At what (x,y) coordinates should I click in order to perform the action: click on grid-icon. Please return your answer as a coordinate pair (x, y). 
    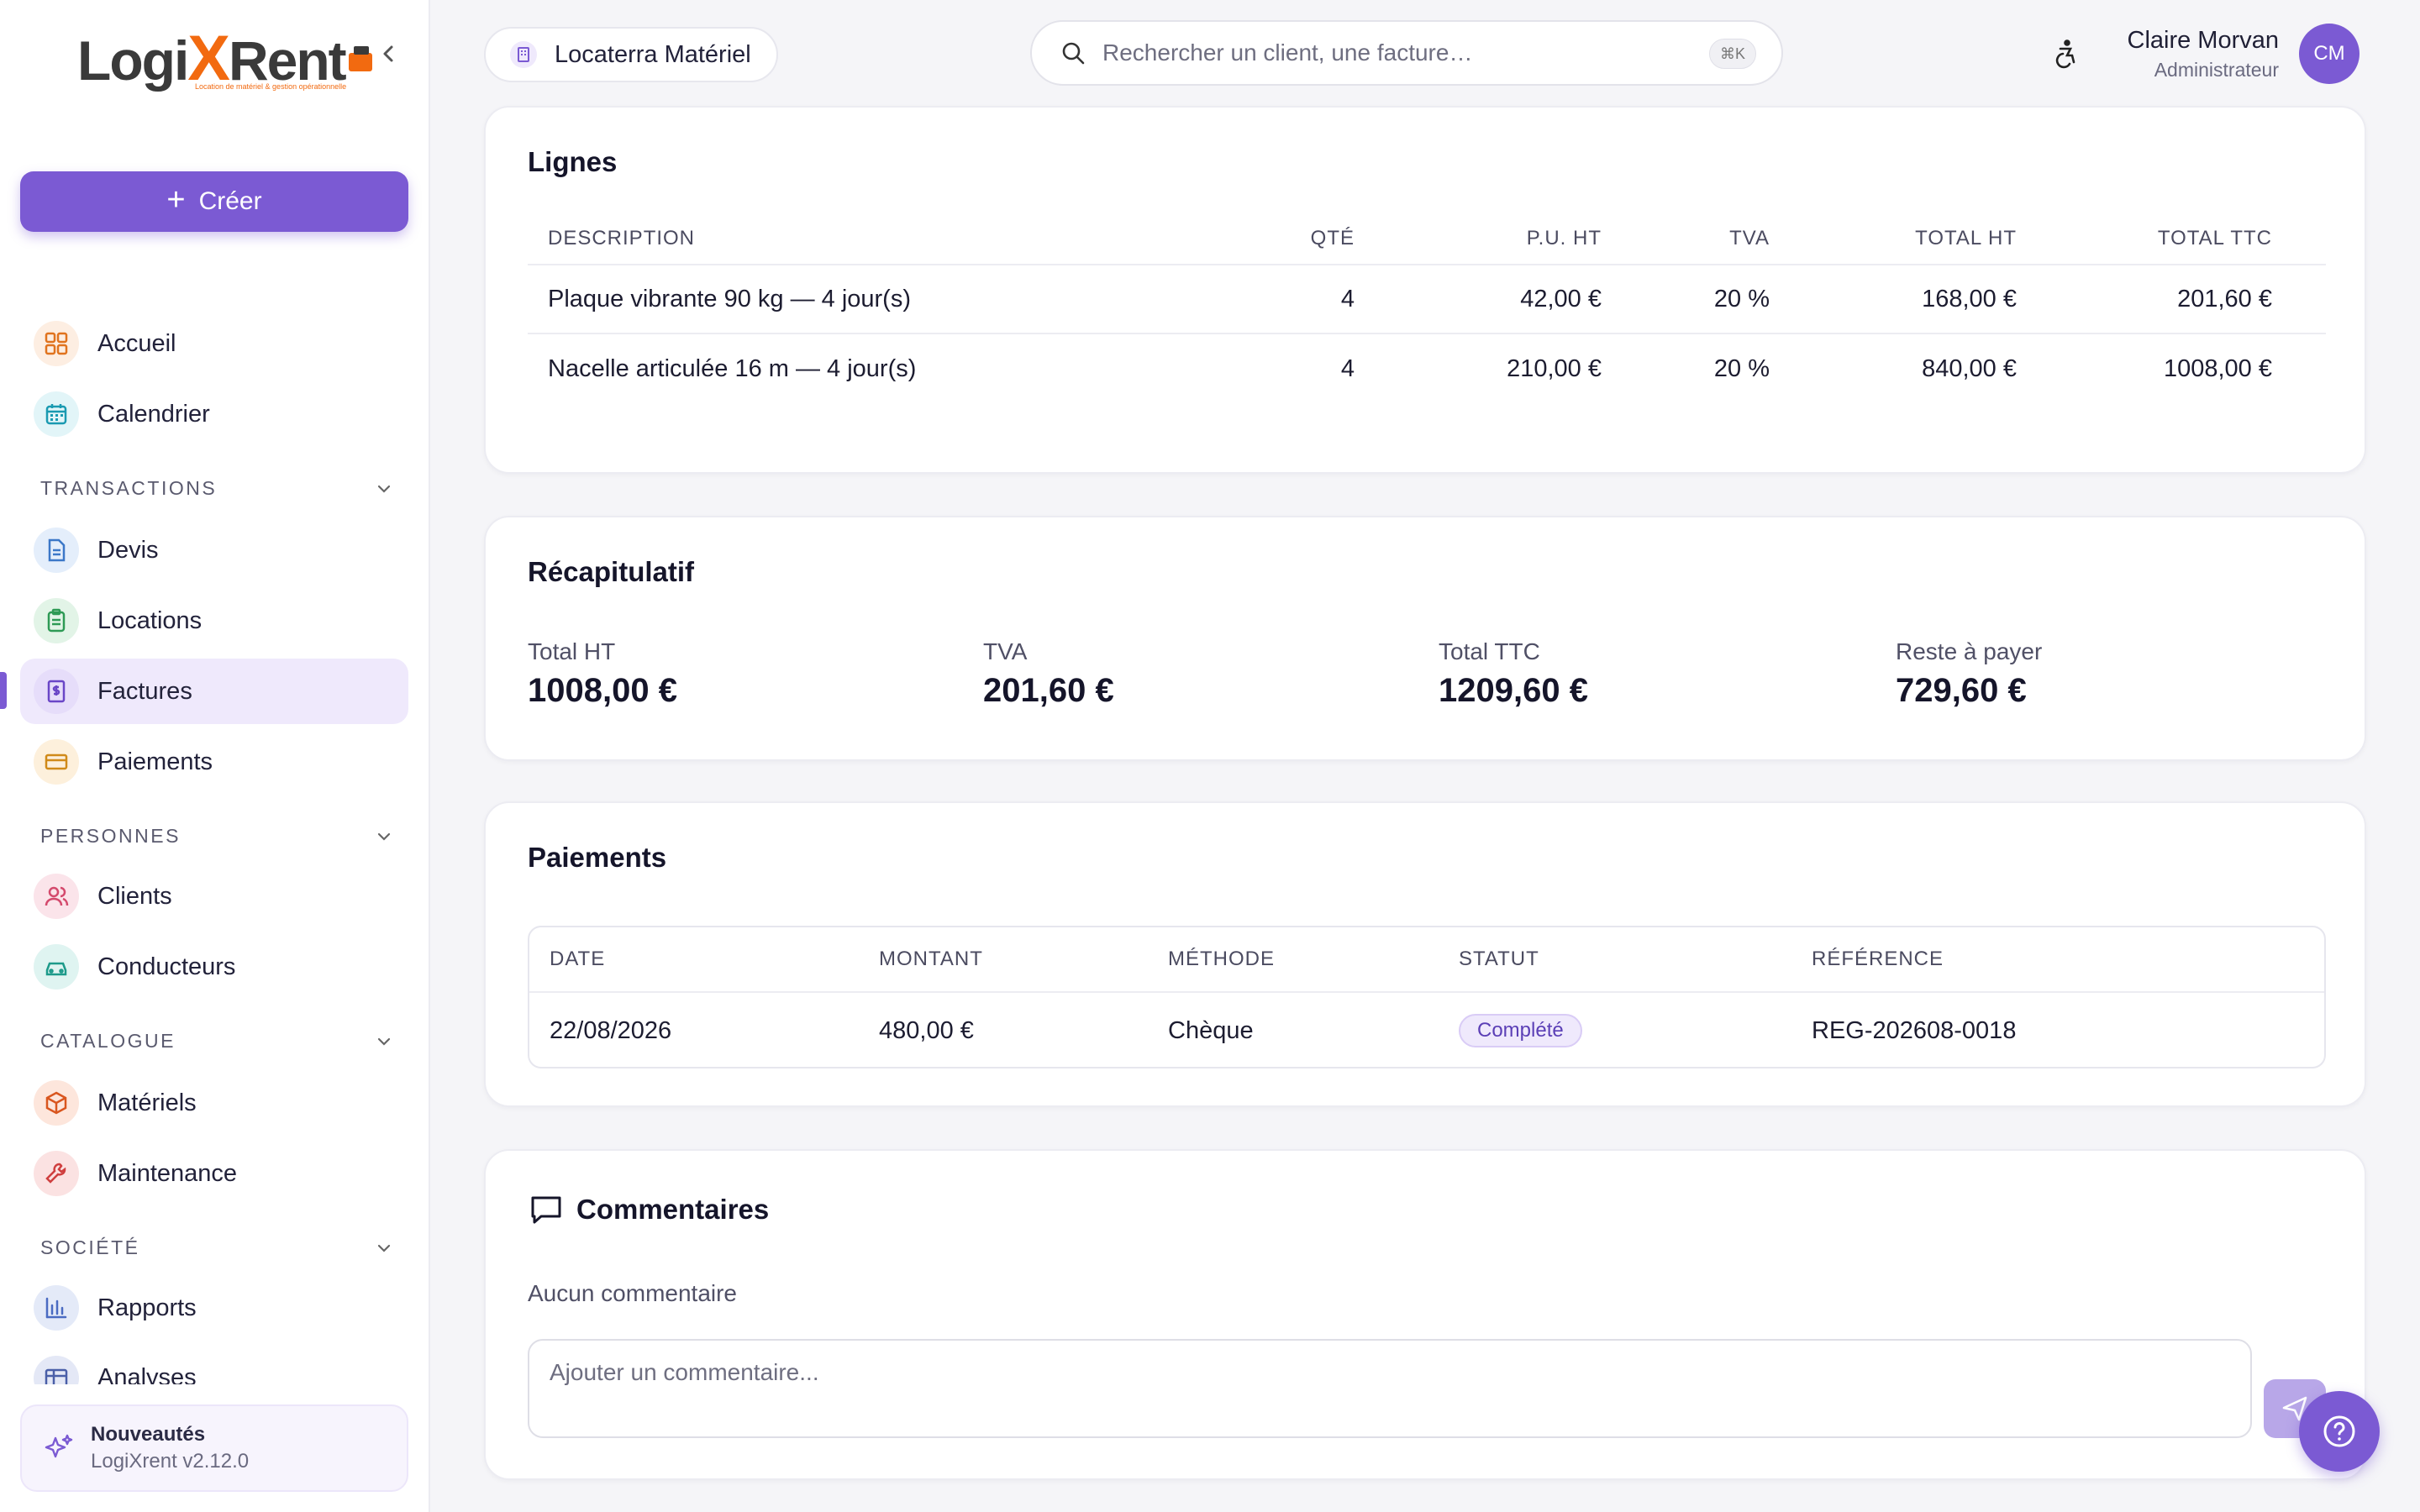
    Looking at the image, I should click on (56, 343).